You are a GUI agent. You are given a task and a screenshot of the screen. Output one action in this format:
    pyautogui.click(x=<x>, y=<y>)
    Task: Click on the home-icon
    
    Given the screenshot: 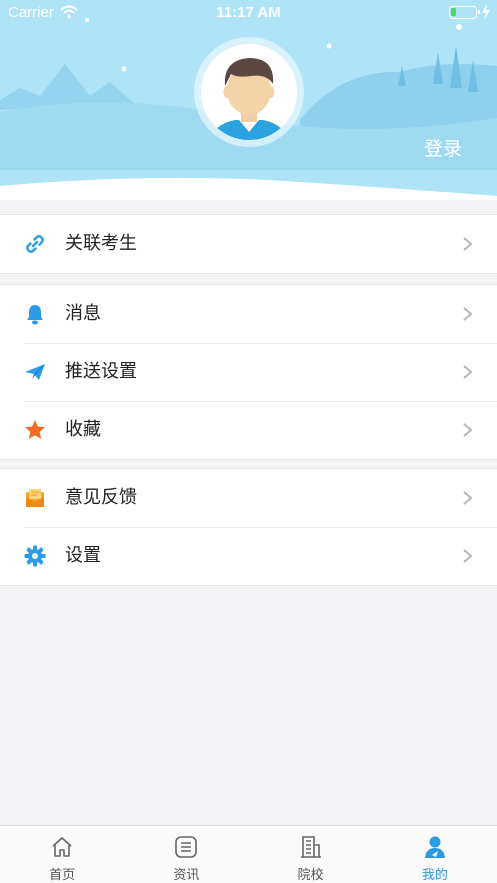 What is the action you would take?
    pyautogui.click(x=62, y=847)
    